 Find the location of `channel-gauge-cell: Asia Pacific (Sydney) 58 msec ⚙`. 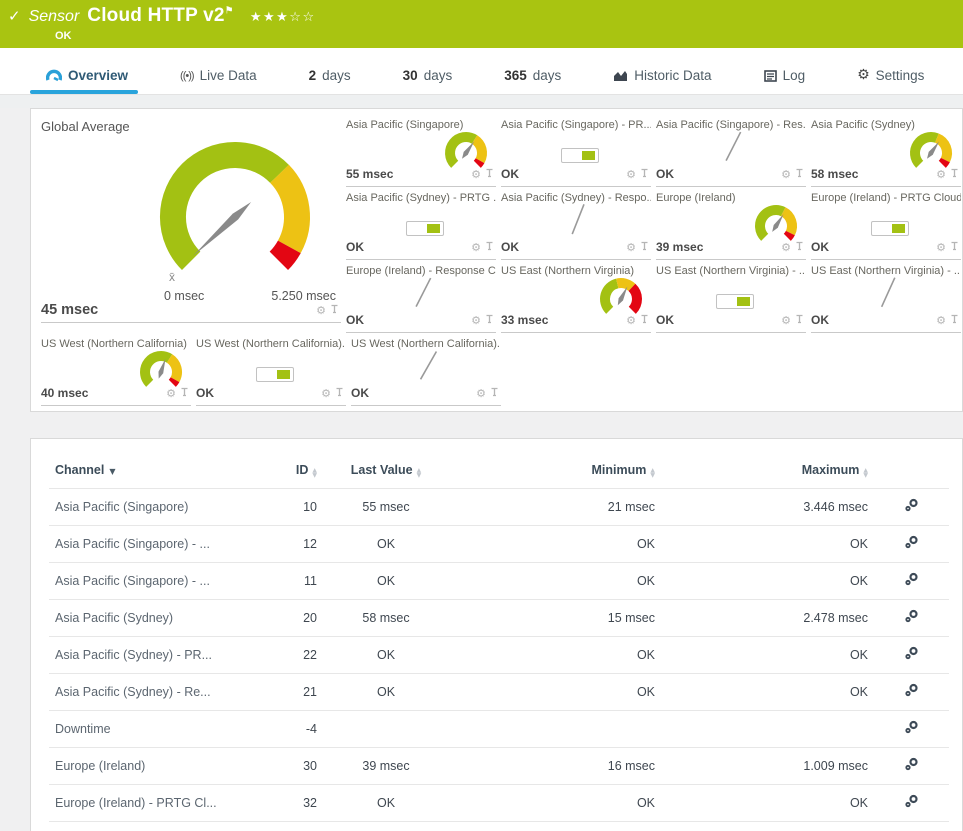

channel-gauge-cell: Asia Pacific (Sydney) 58 msec ⚙ is located at coordinates (886, 152).